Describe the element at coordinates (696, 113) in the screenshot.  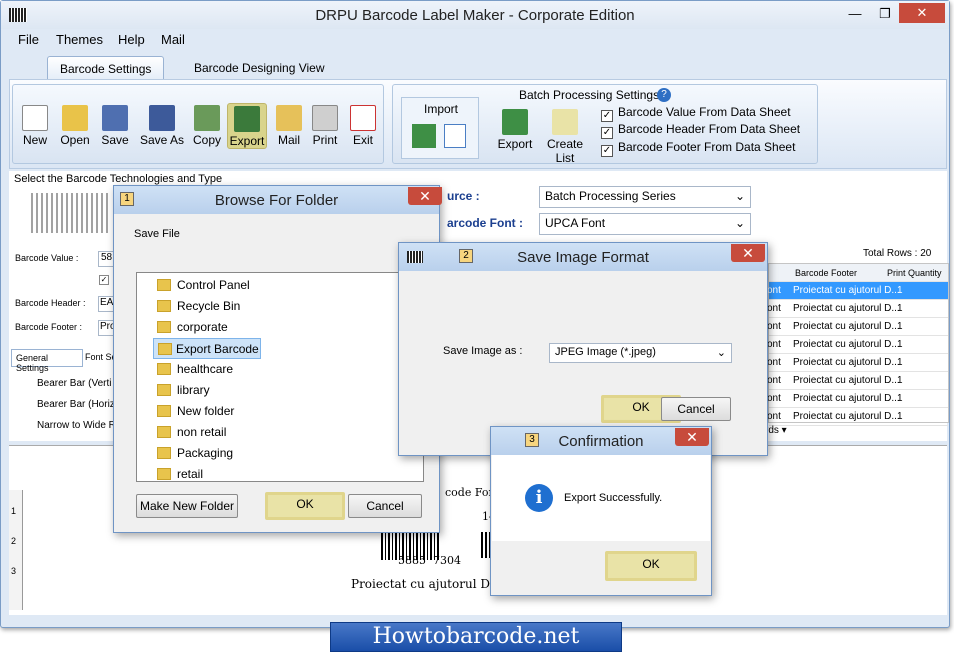
I see `check-value-datasheet: ✓ Barcode Value From Data Sheet` at that location.